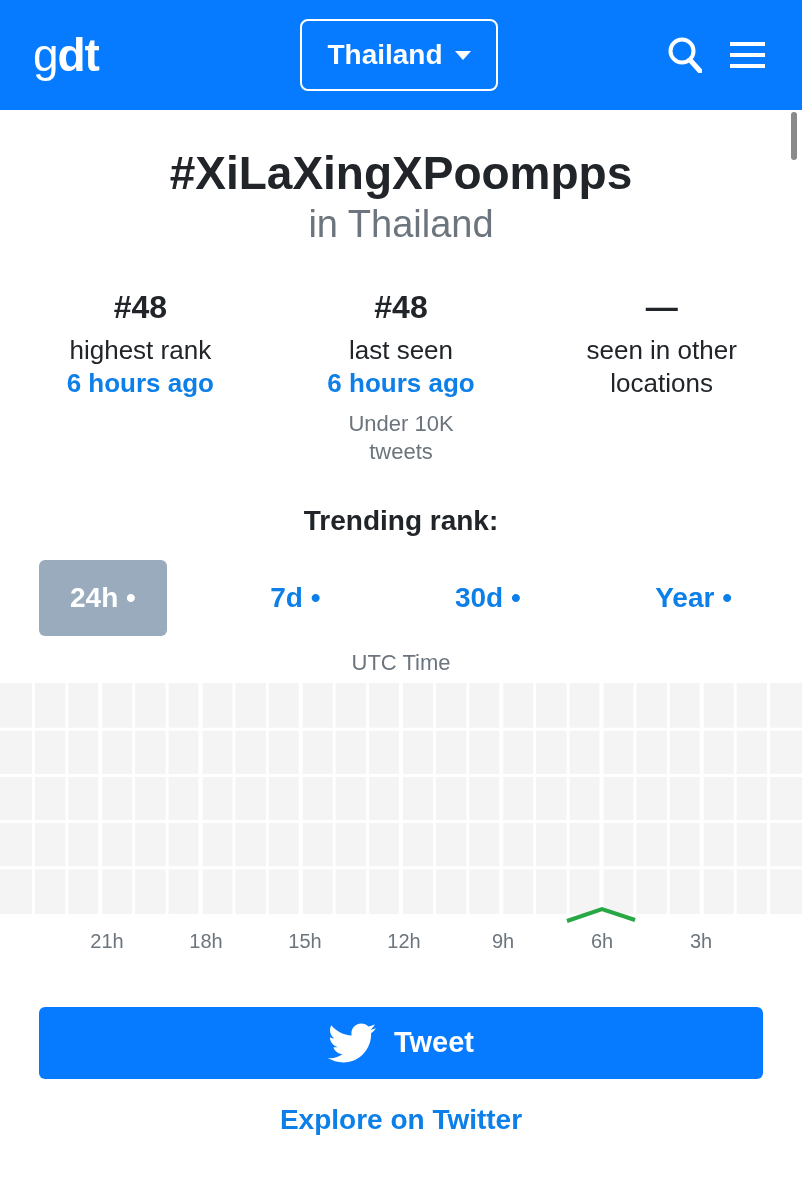  I want to click on caret-icon, so click(462, 55).